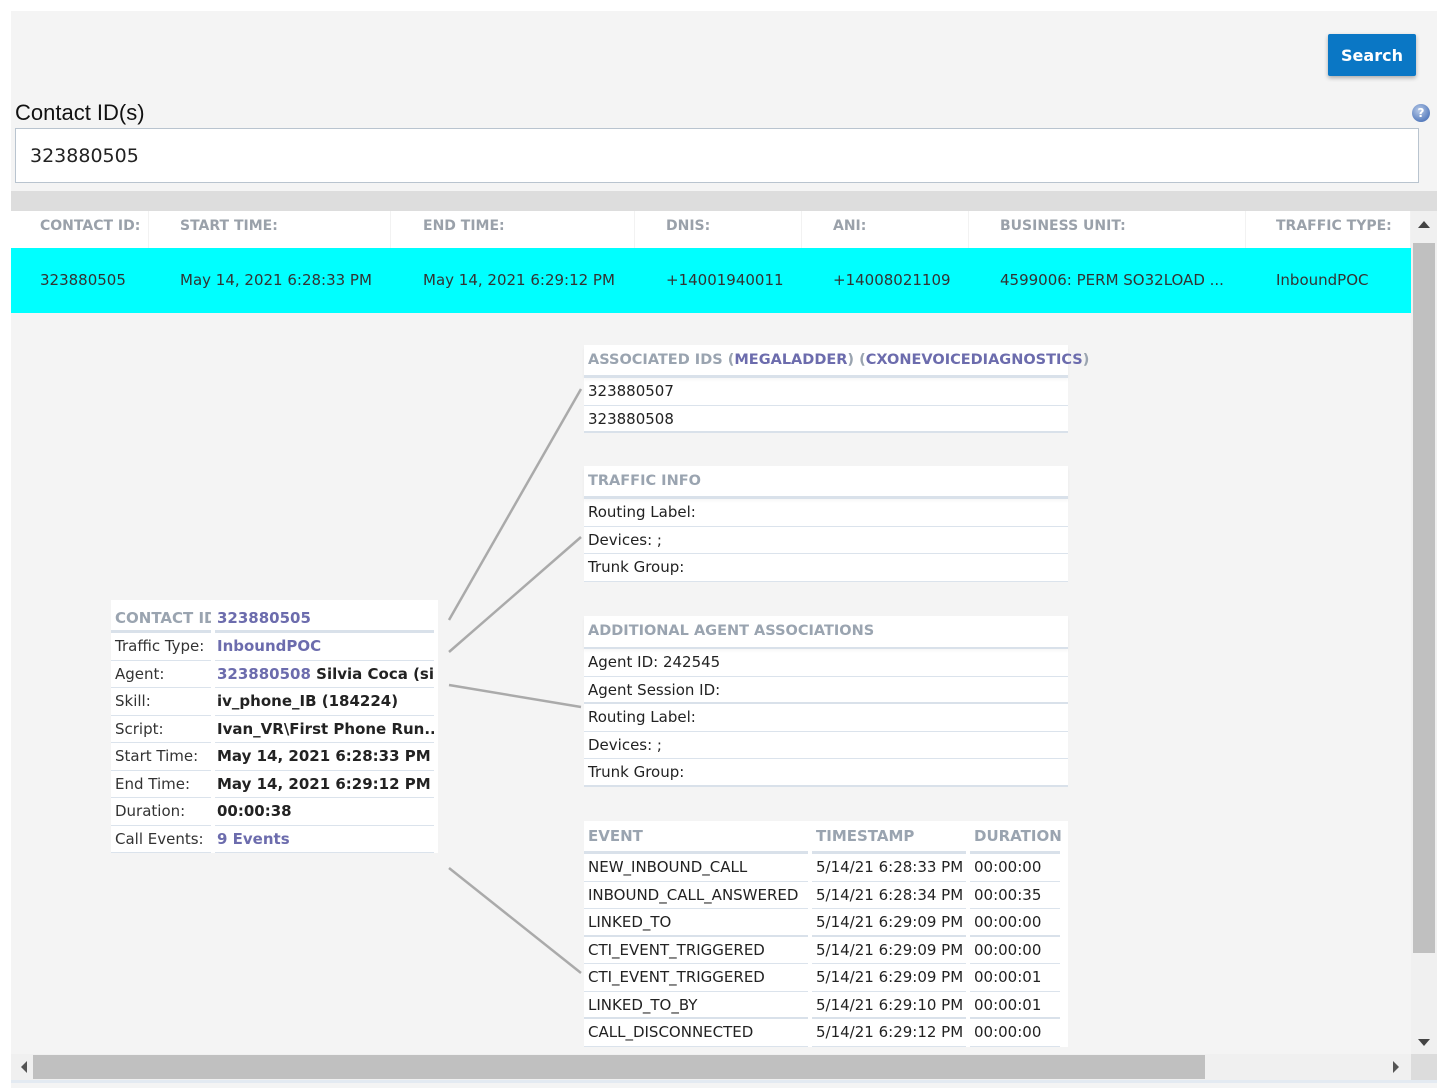 The width and height of the screenshot is (1446, 1088). Describe the element at coordinates (724, 1081) in the screenshot. I see `bottom-divider` at that location.